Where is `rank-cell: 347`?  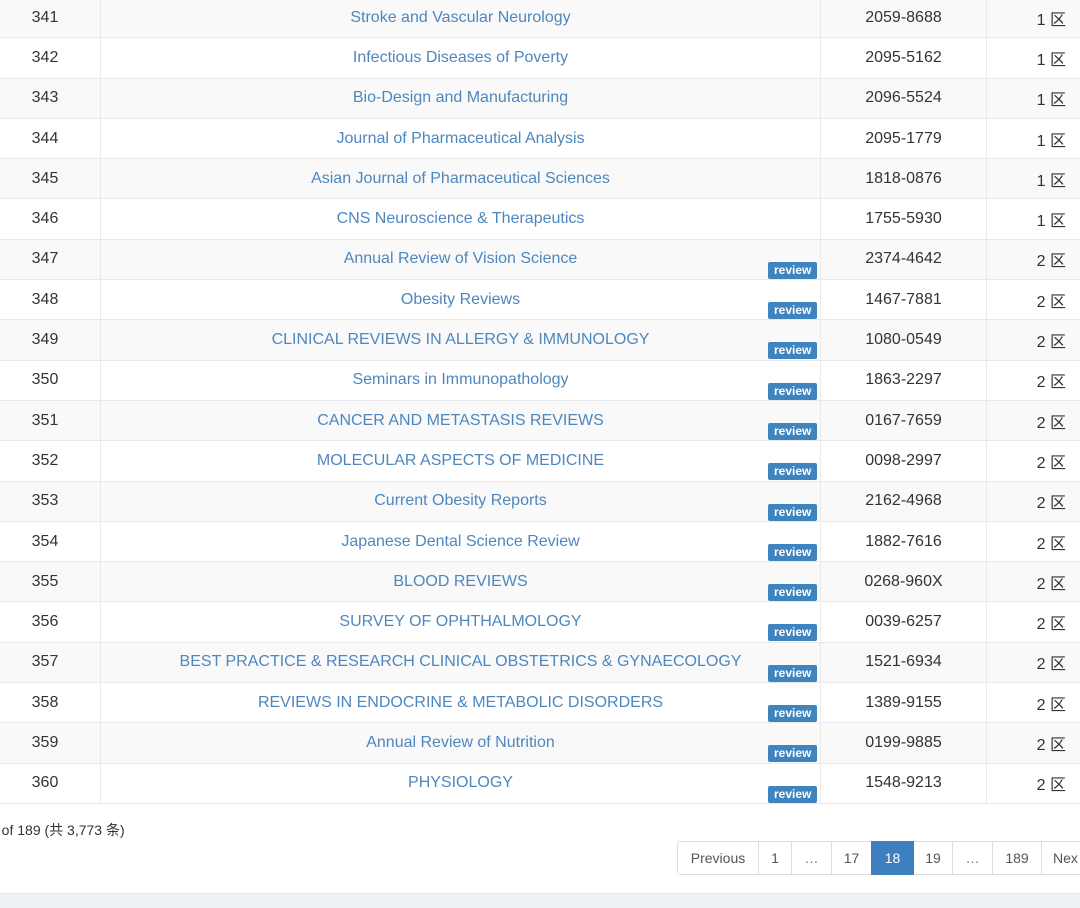 rank-cell: 347 is located at coordinates (50, 259).